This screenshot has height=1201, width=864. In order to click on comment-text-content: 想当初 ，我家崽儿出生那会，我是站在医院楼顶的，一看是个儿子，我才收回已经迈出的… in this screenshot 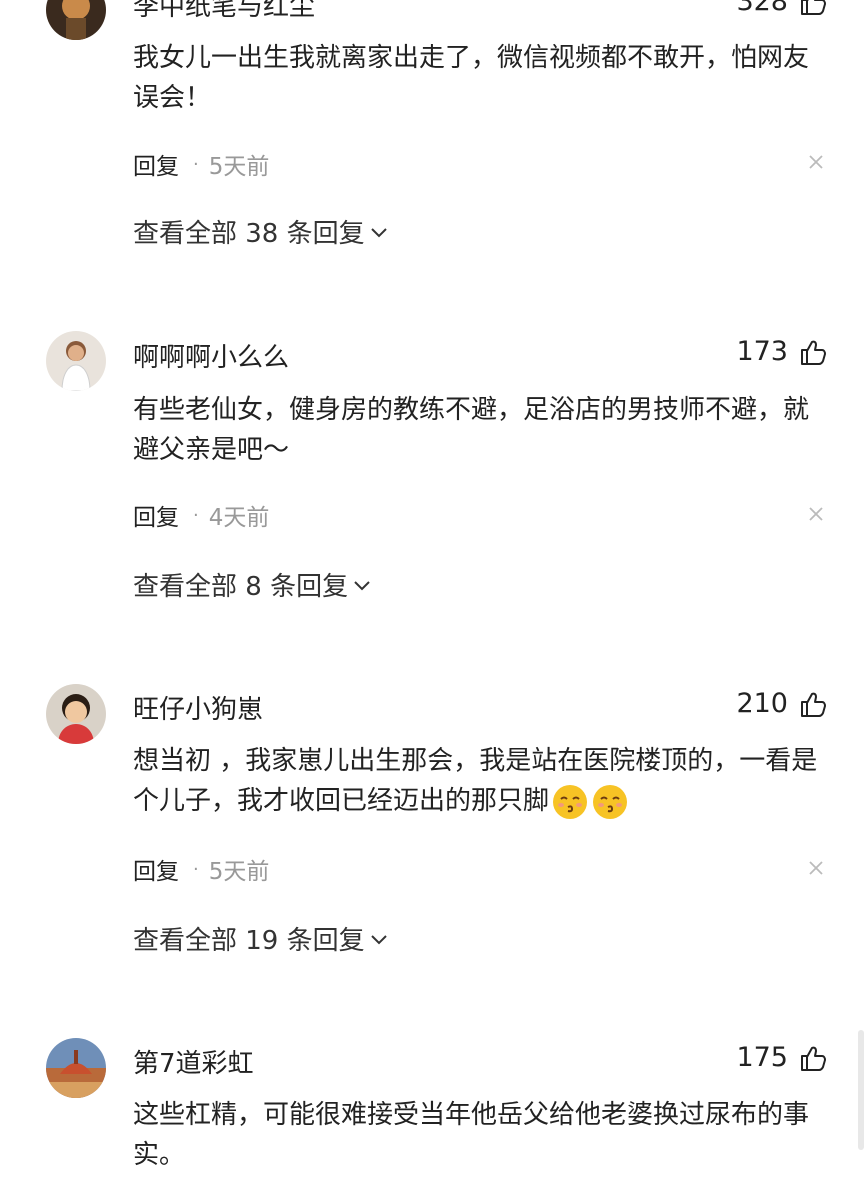, I will do `click(475, 781)`.